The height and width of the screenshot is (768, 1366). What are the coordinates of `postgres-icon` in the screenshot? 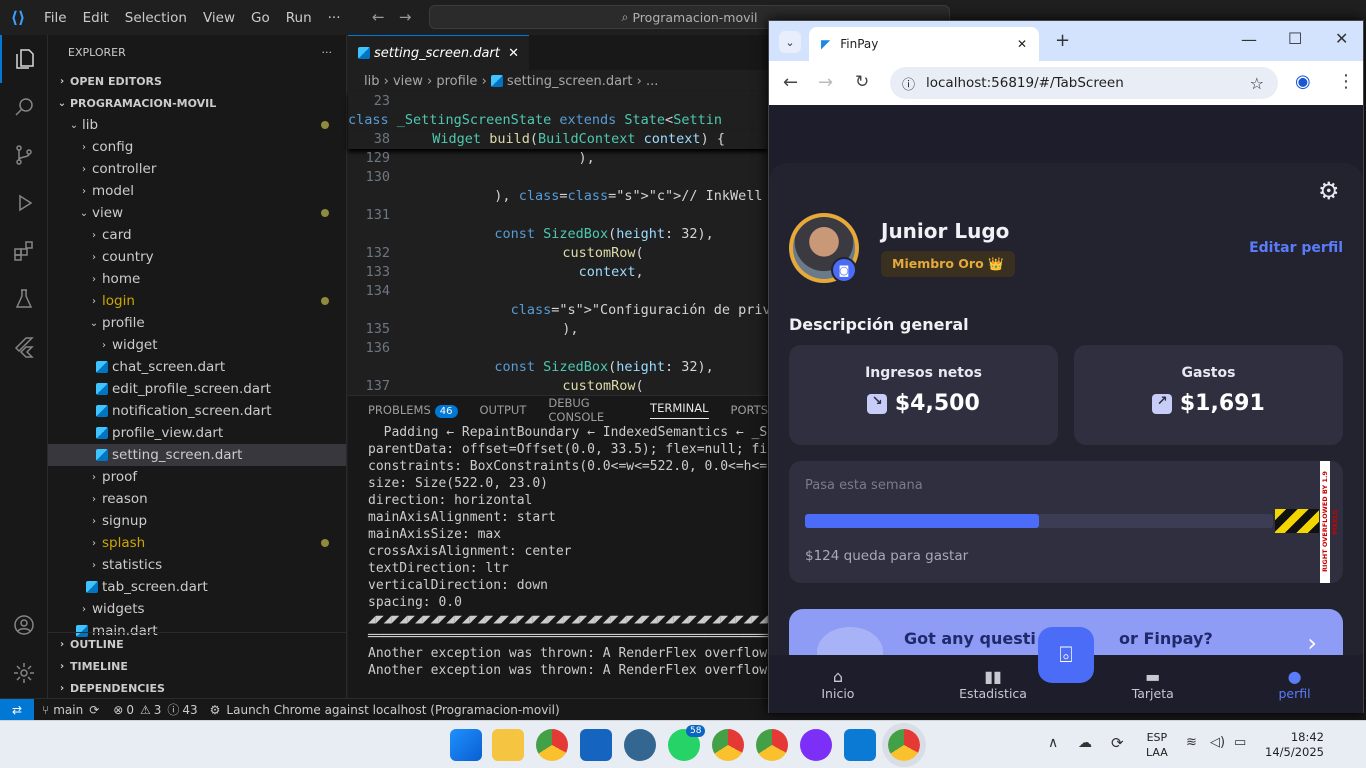 It's located at (640, 745).